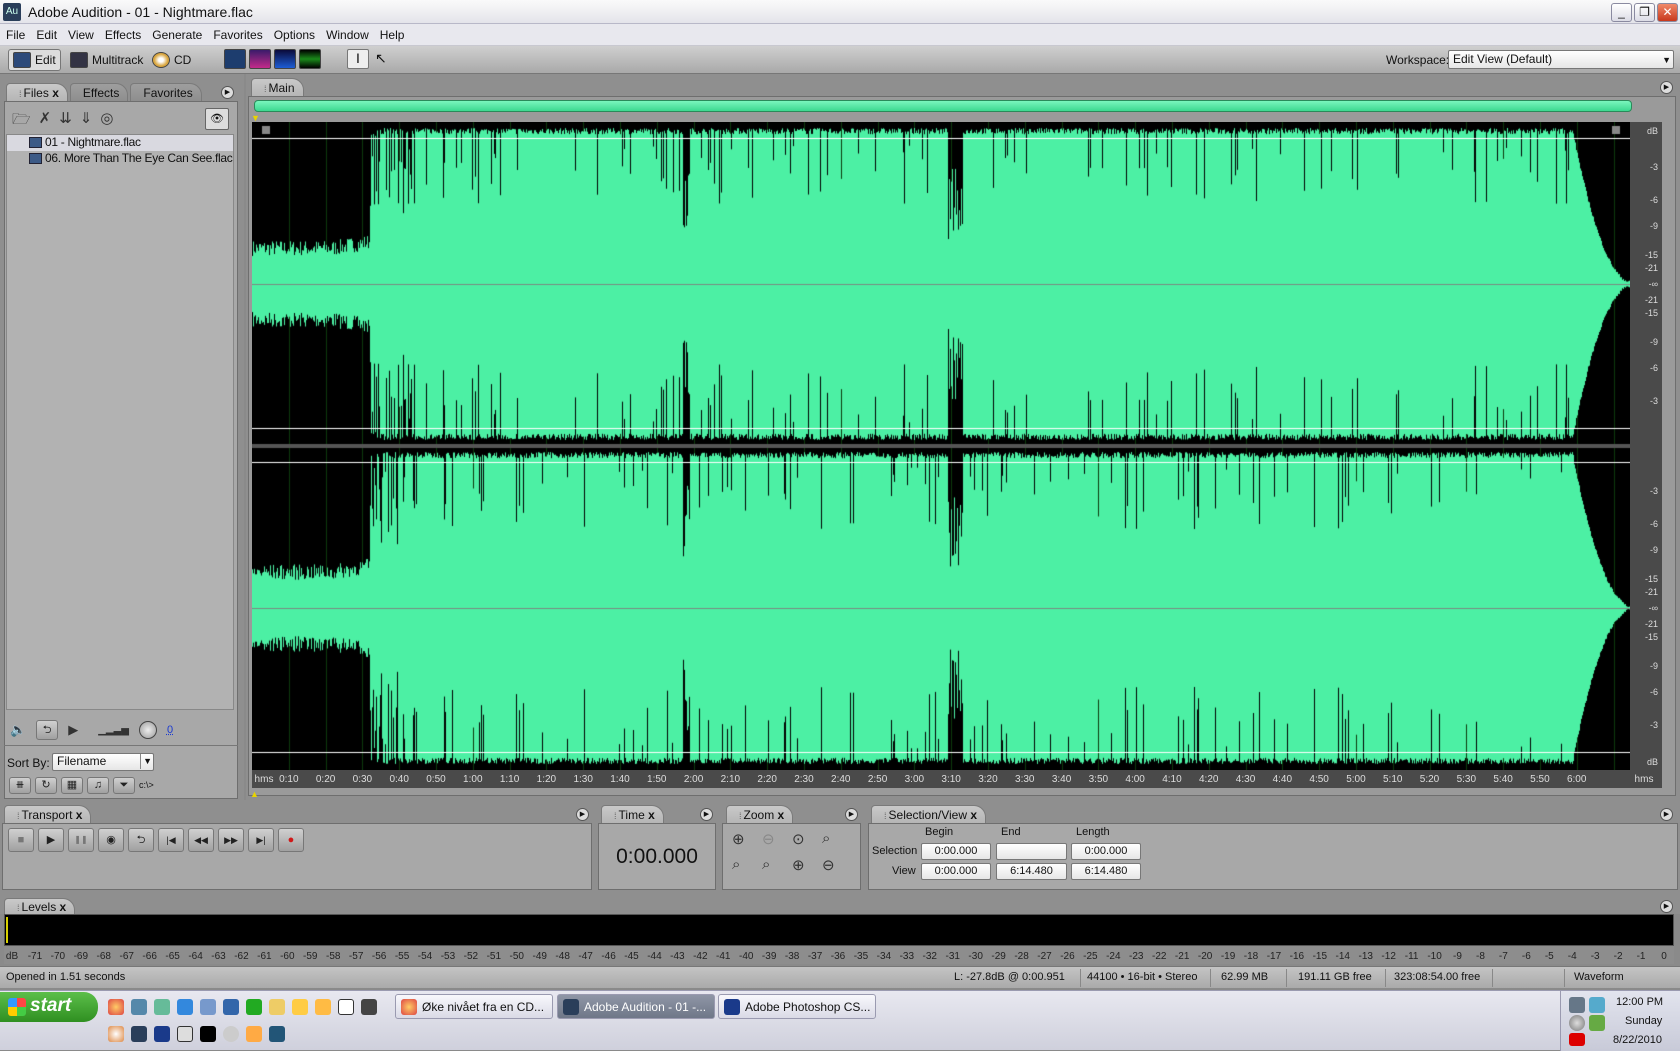 This screenshot has width=1680, height=1051. Describe the element at coordinates (18, 730) in the screenshot. I see `speaker-icon: 🔈` at that location.